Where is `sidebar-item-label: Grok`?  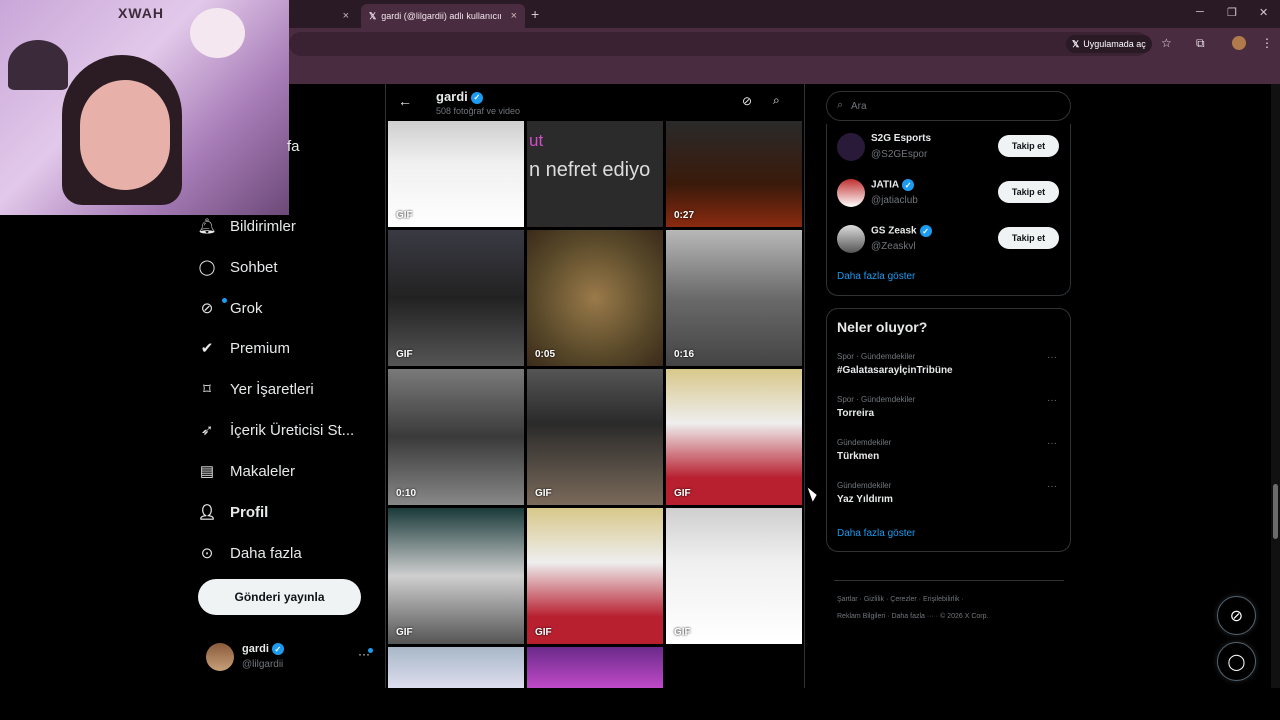
sidebar-item-label: Grok is located at coordinates (246, 308).